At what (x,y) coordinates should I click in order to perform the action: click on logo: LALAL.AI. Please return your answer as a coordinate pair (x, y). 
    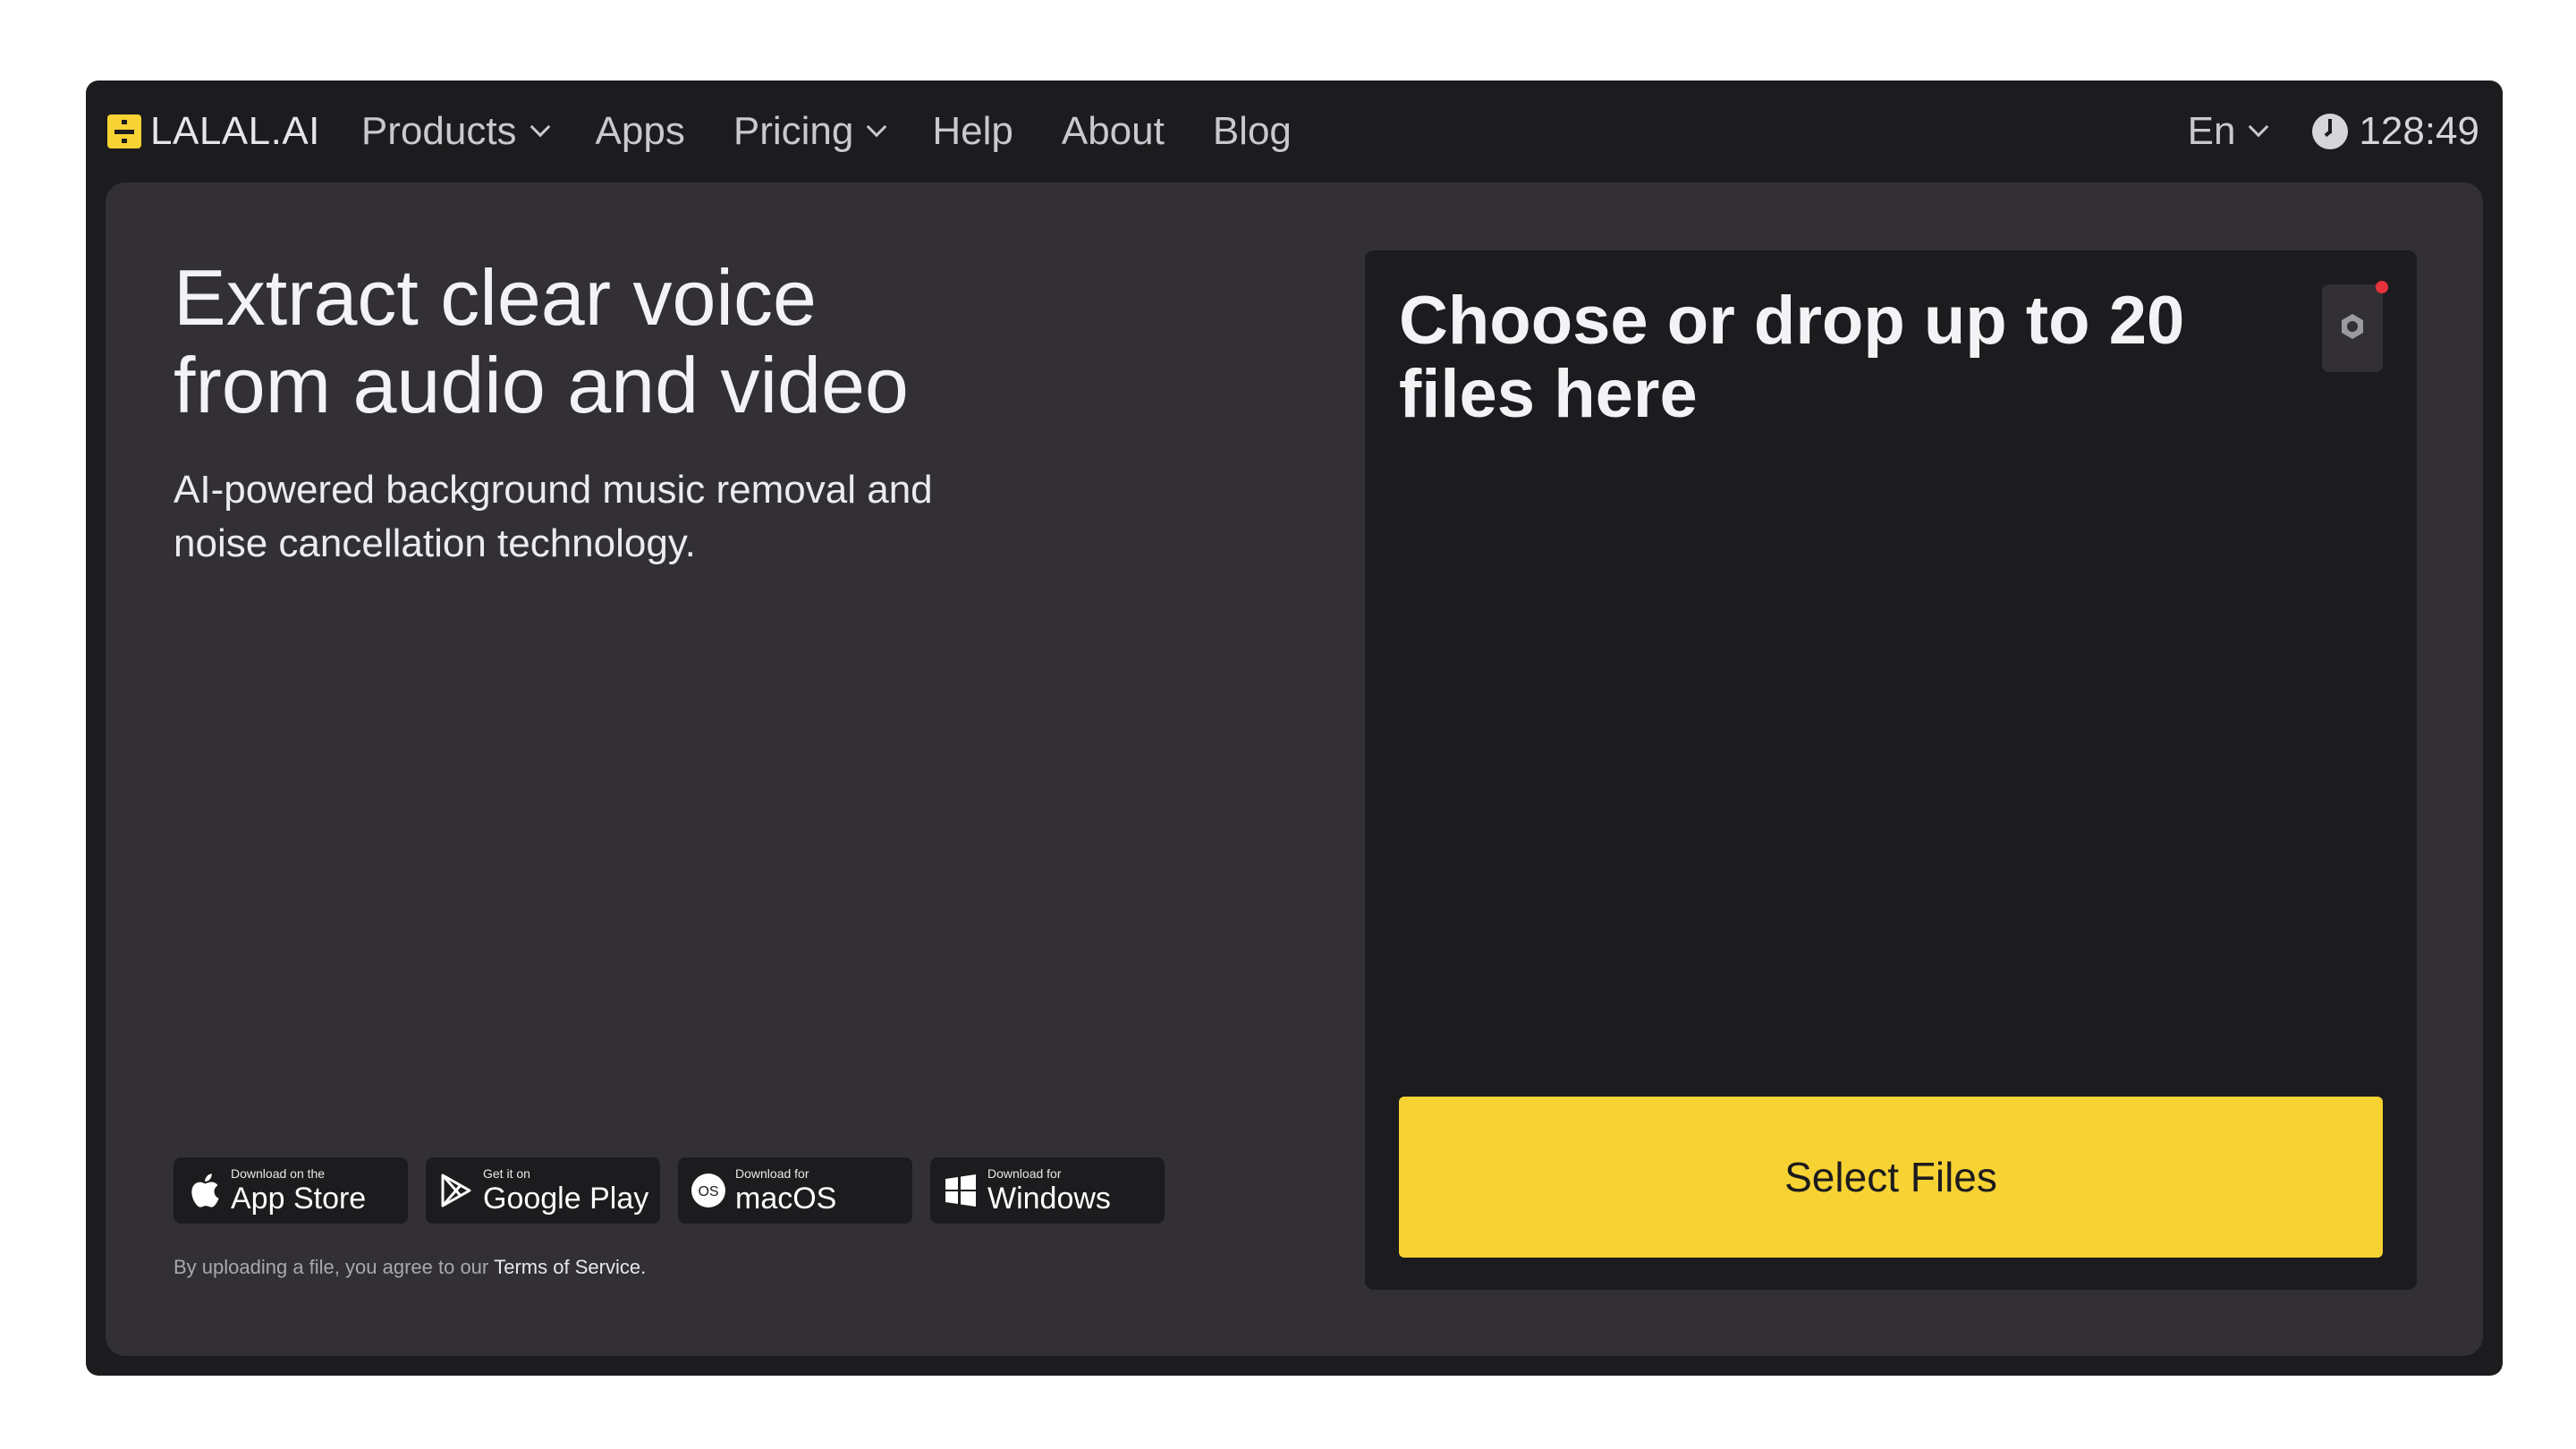
    Looking at the image, I should click on (213, 131).